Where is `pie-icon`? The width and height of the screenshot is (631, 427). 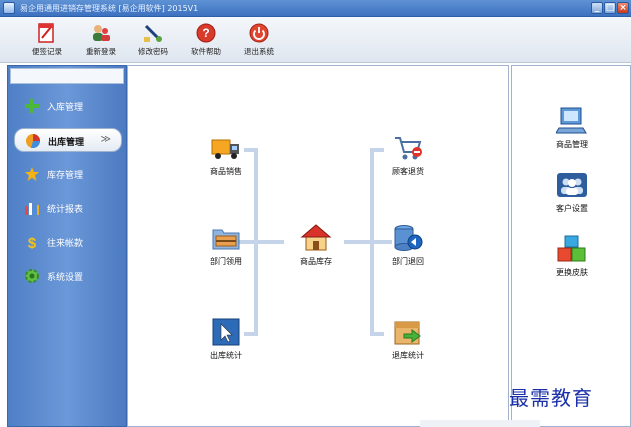
pie-icon is located at coordinates (33, 141).